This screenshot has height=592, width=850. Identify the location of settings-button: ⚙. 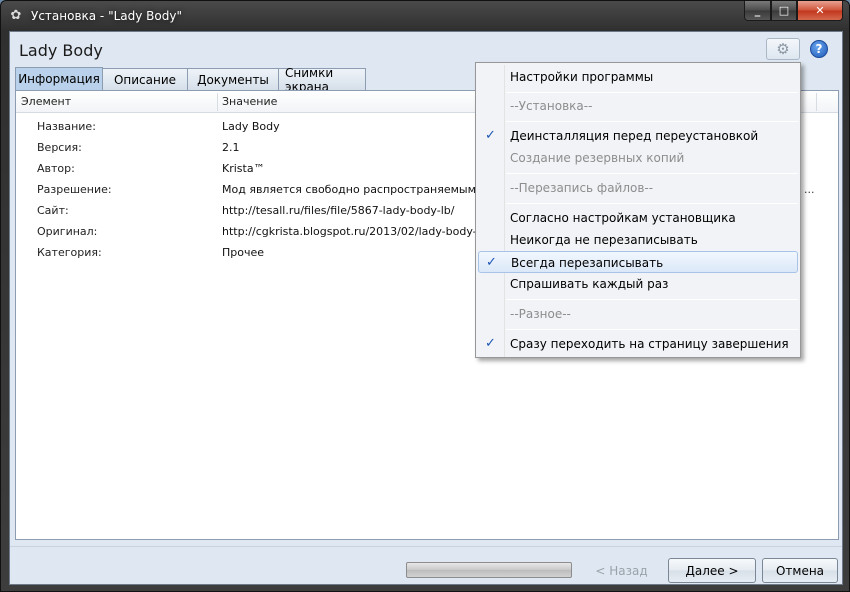
(783, 49).